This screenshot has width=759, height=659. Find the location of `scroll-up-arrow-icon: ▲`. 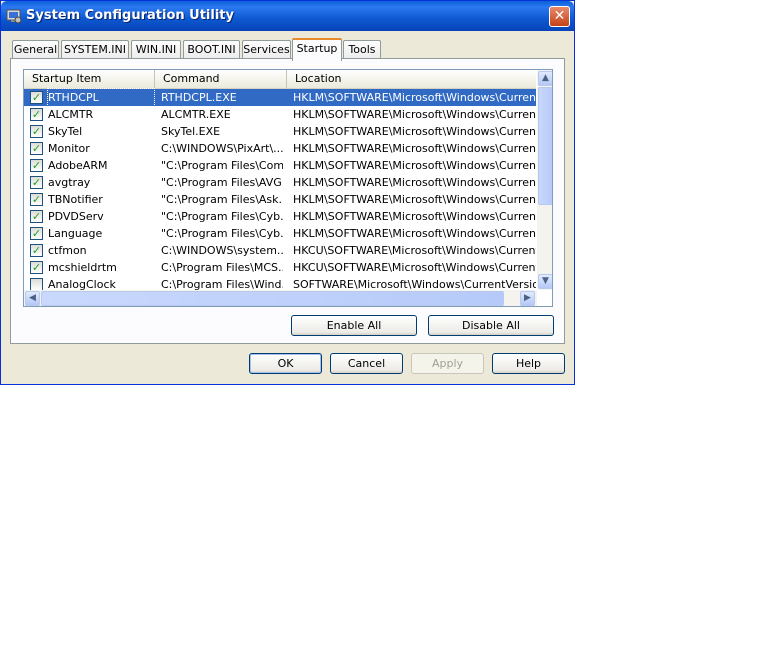

scroll-up-arrow-icon: ▲ is located at coordinates (545, 78).